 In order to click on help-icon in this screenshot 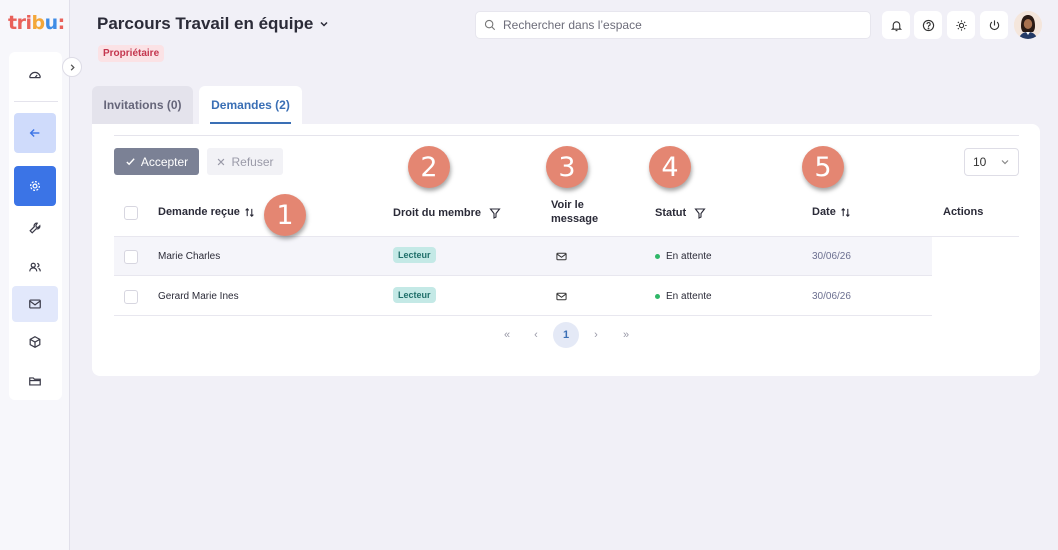, I will do `click(928, 25)`.